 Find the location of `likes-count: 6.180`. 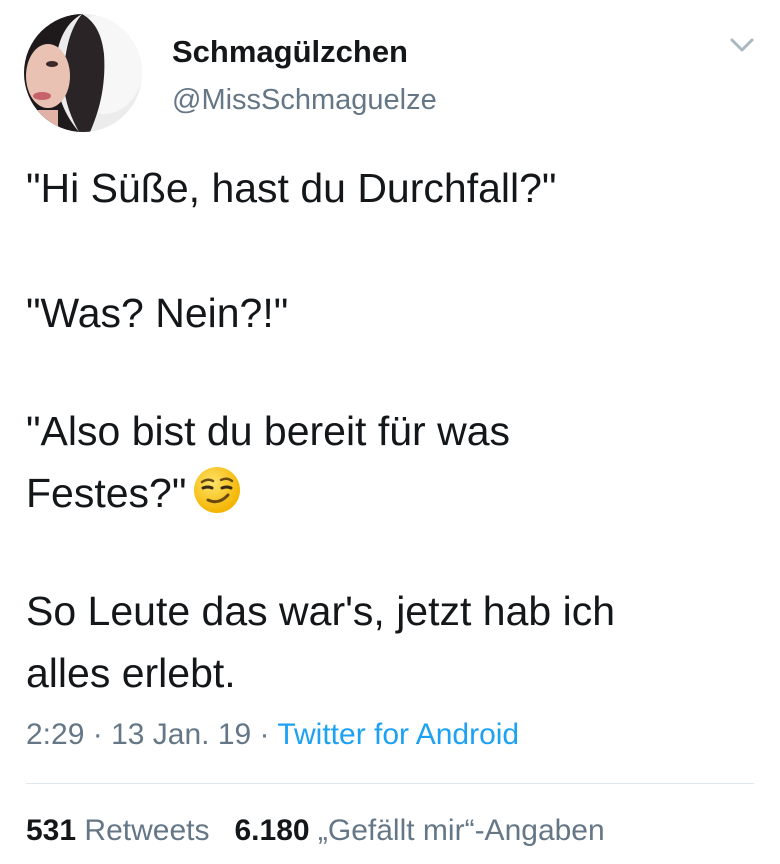

likes-count: 6.180 is located at coordinates (272, 830).